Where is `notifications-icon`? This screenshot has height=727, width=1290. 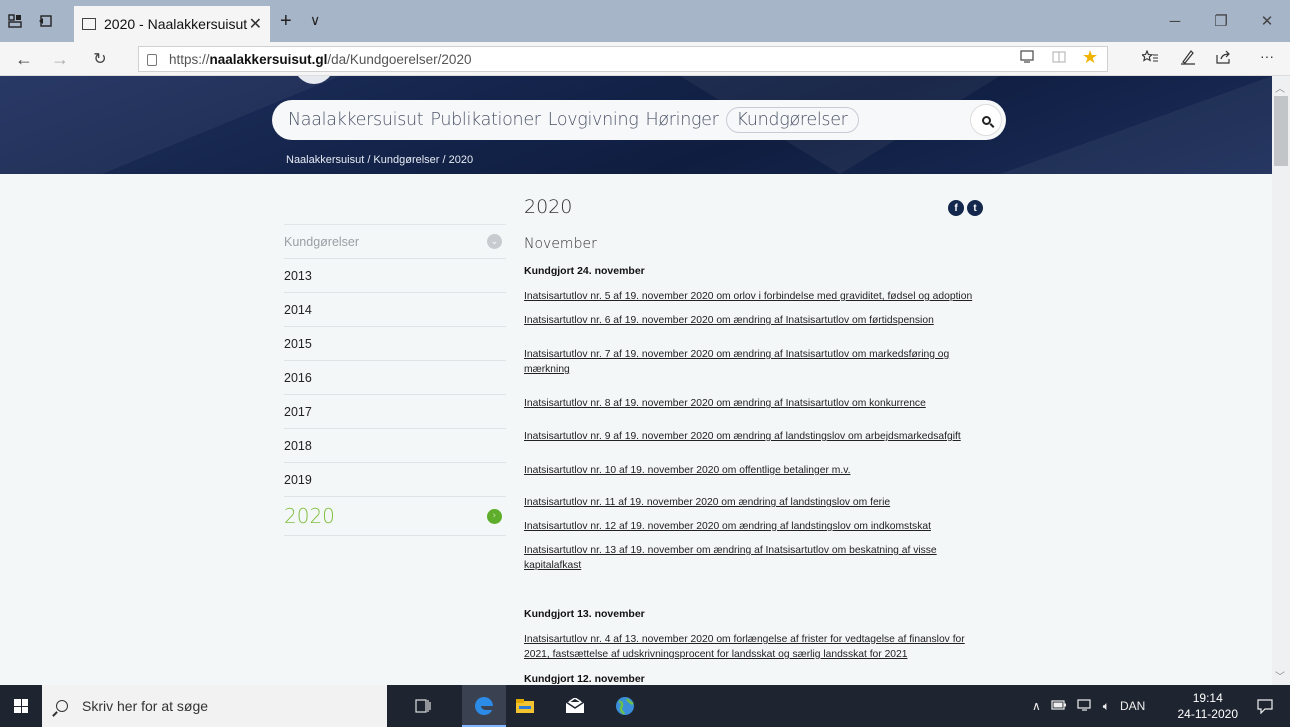 notifications-icon is located at coordinates (1265, 706).